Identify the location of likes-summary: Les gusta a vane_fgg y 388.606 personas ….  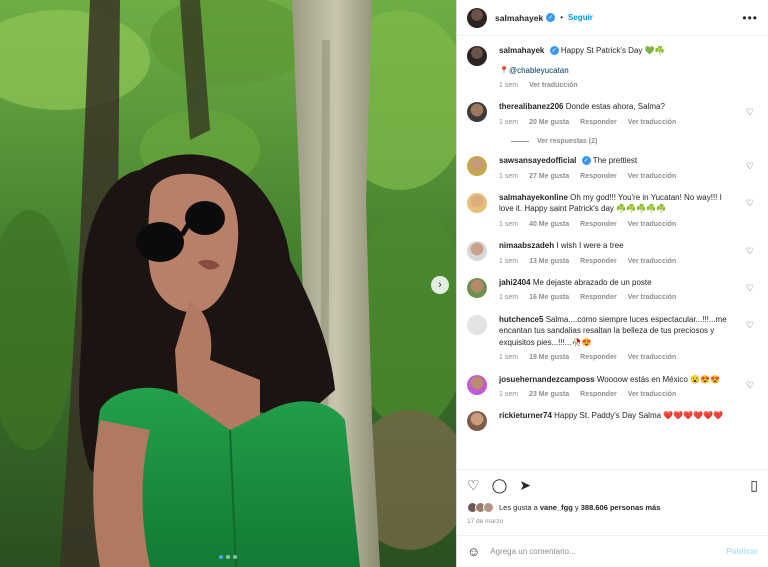
(612, 507).